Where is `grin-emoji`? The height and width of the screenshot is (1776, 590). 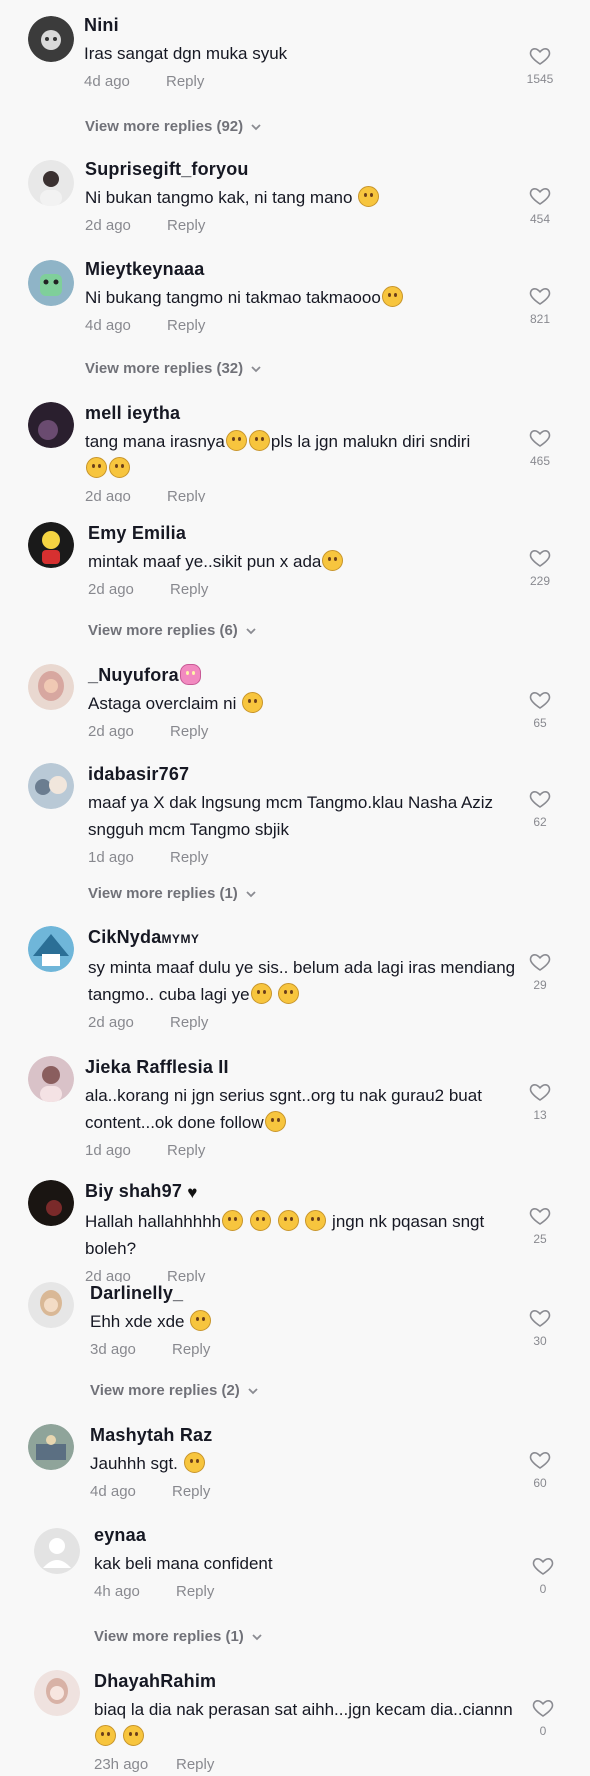
grin-emoji is located at coordinates (261, 993).